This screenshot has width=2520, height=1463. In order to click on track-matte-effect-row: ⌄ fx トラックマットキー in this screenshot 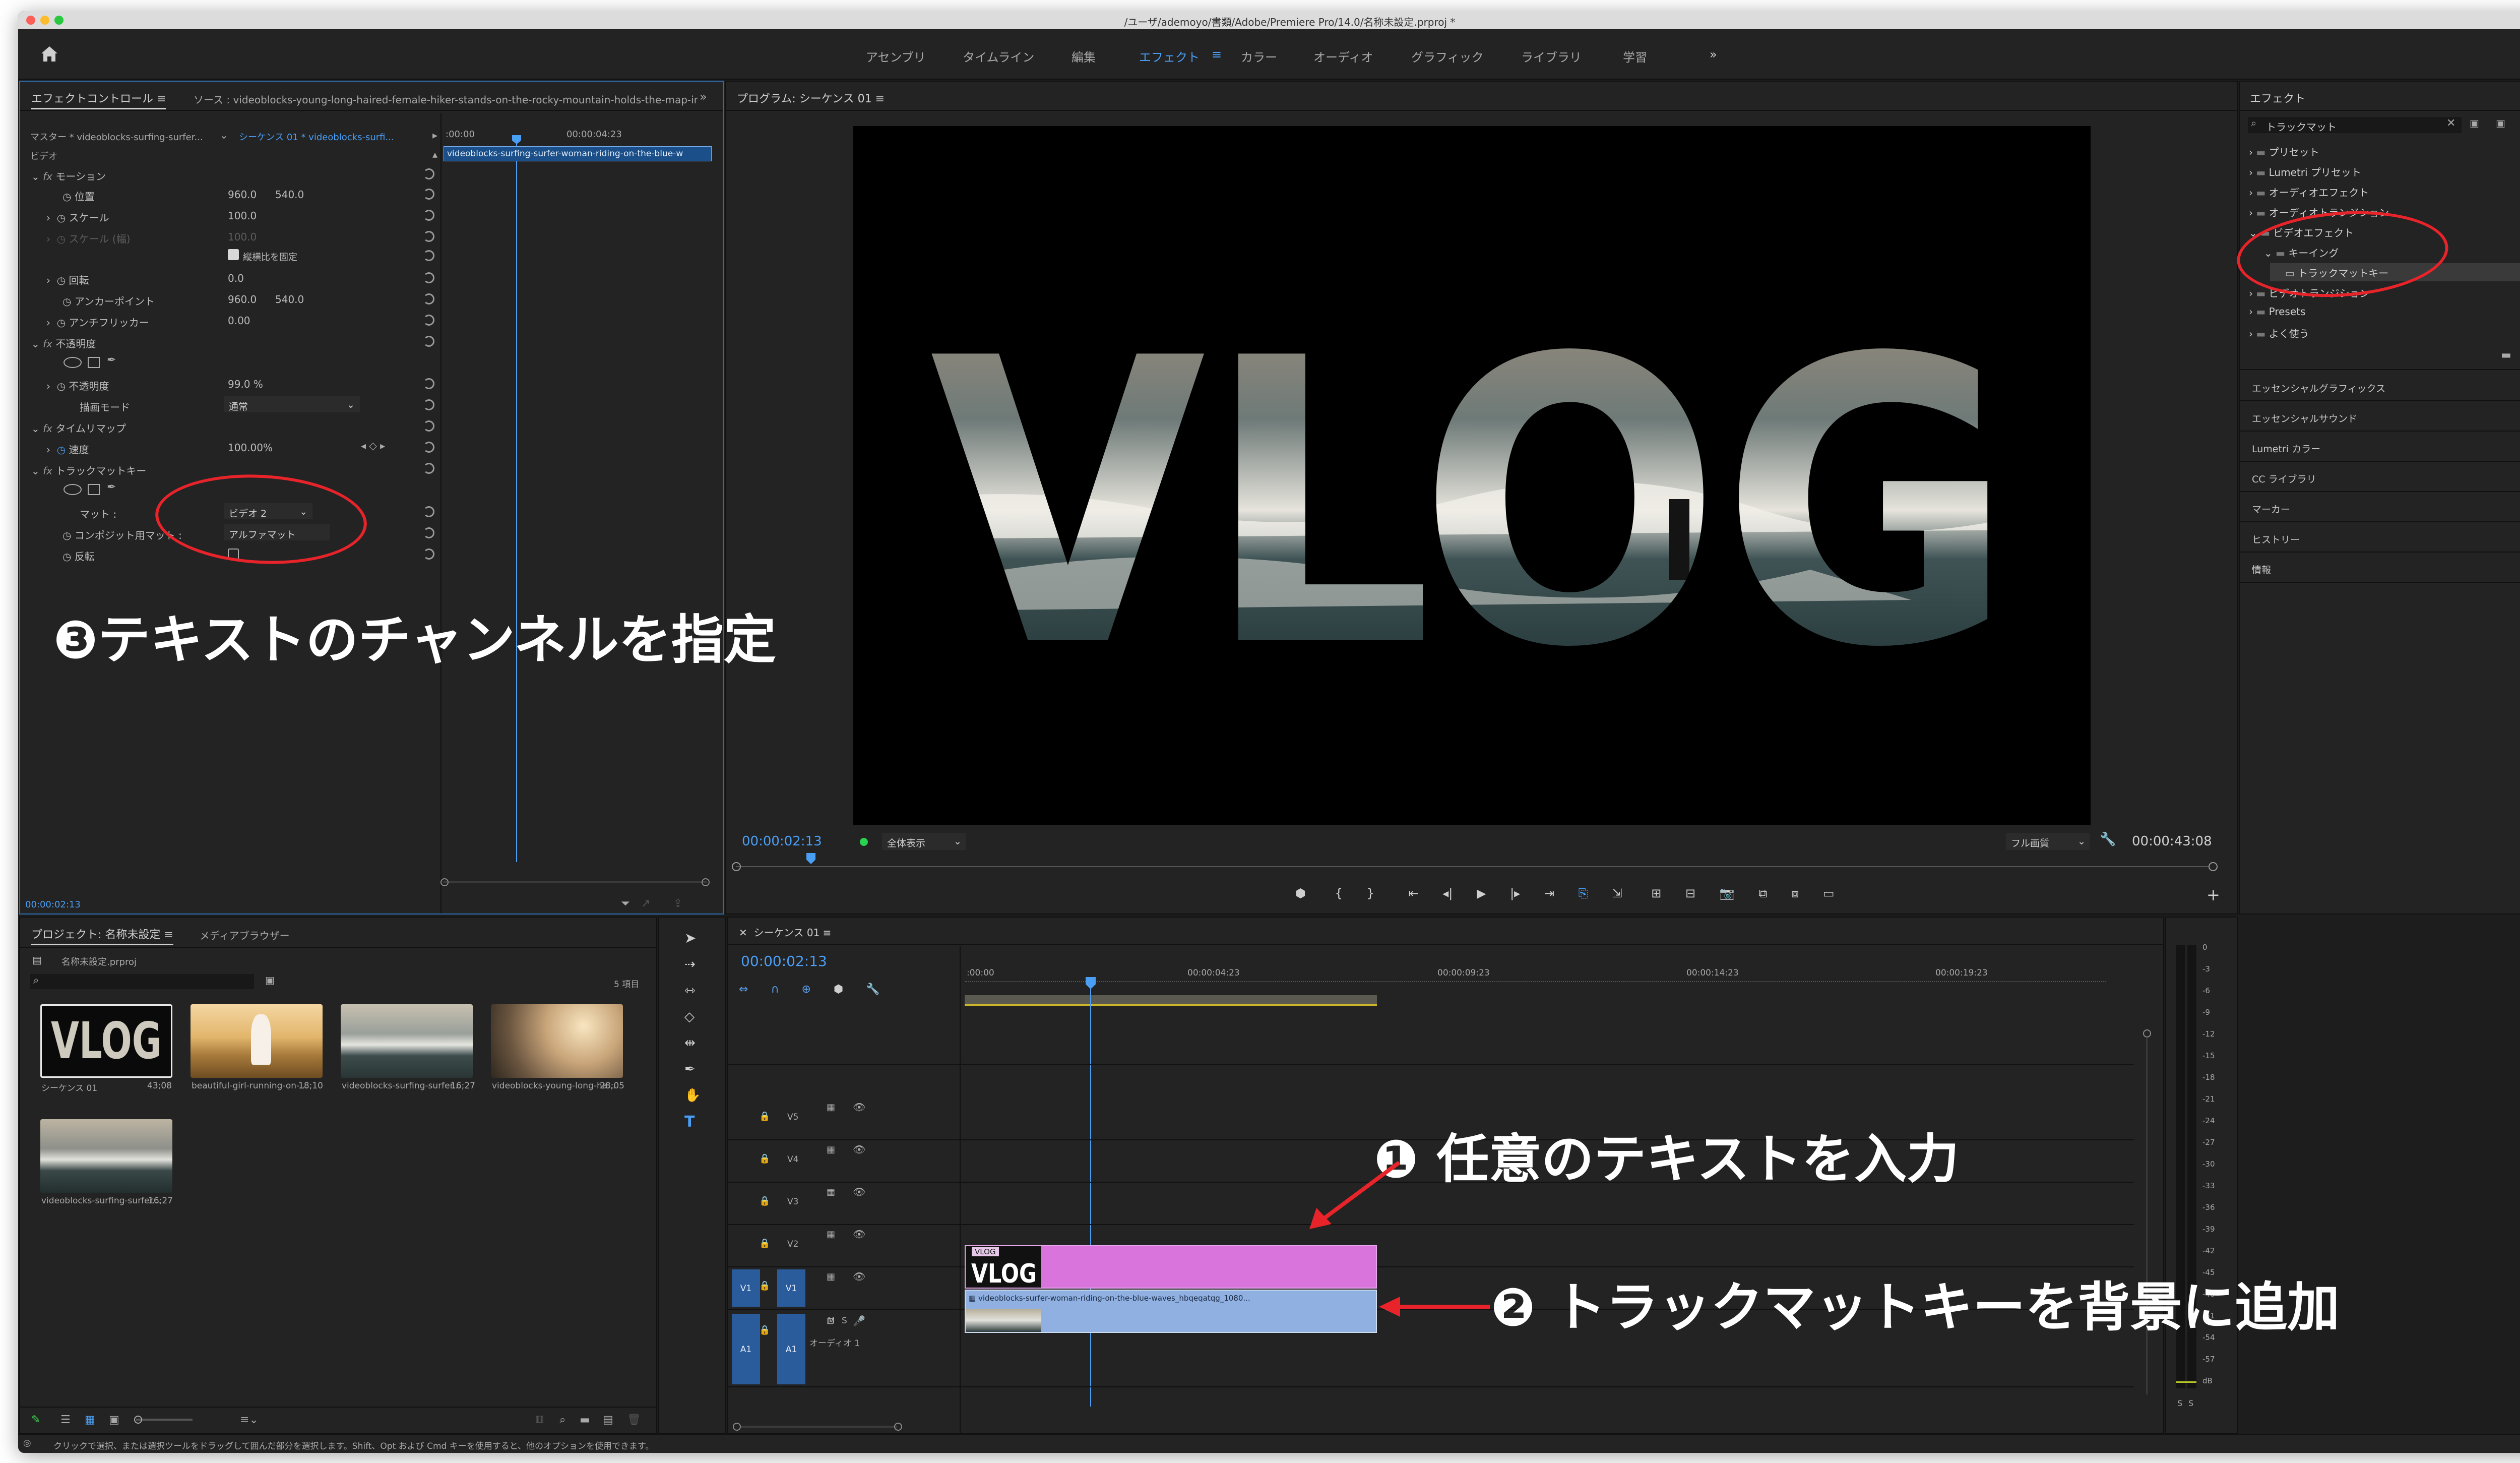, I will do `click(88, 470)`.